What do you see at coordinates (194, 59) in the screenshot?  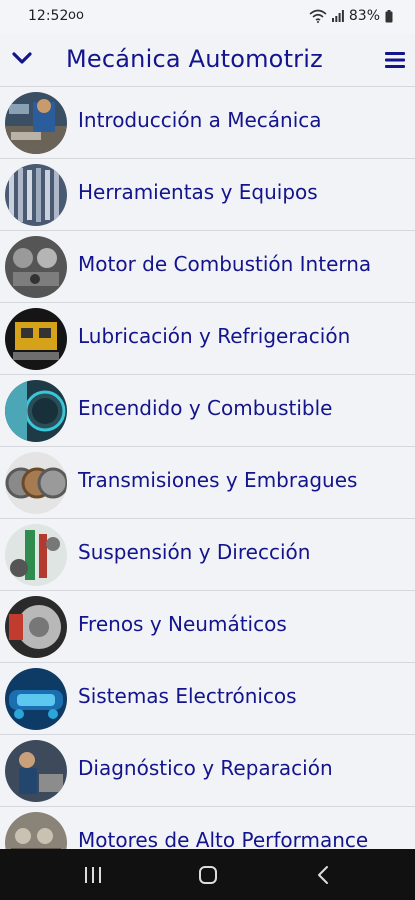 I see `page-title: Mecánica Automotriz` at bounding box center [194, 59].